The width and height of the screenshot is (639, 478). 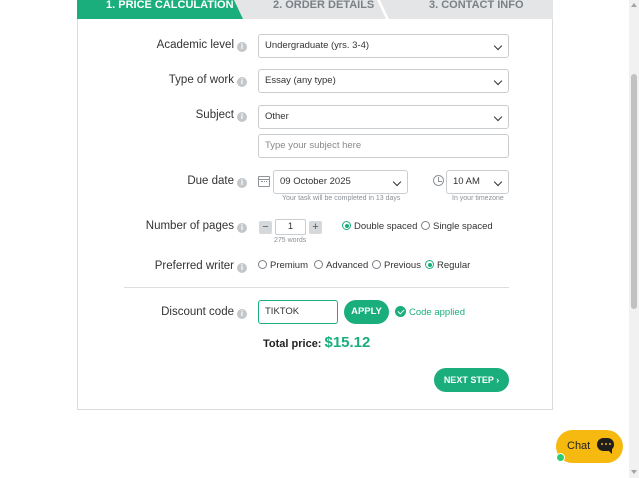 I want to click on scroll-down-icon, so click(x=634, y=472).